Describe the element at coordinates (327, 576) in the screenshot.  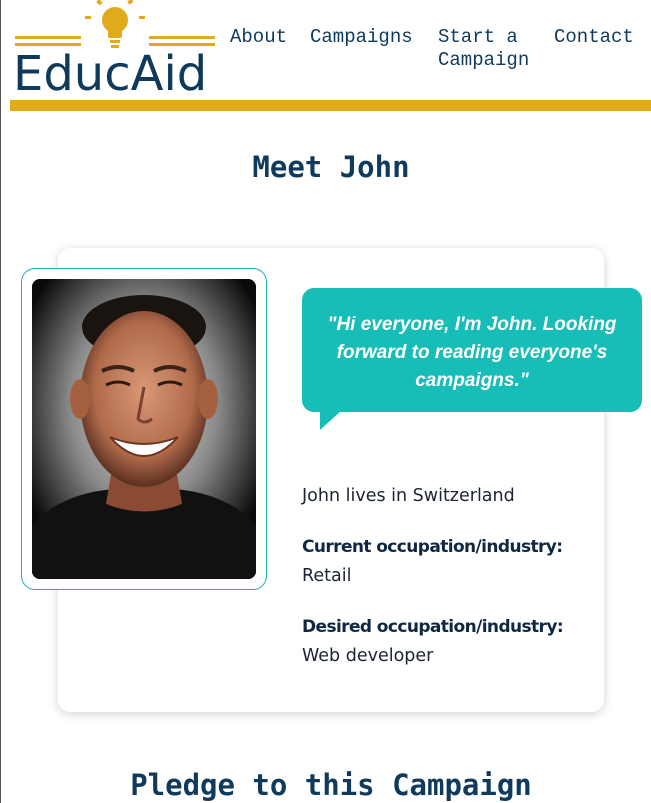
I see `current-occupation-value: Retail` at that location.